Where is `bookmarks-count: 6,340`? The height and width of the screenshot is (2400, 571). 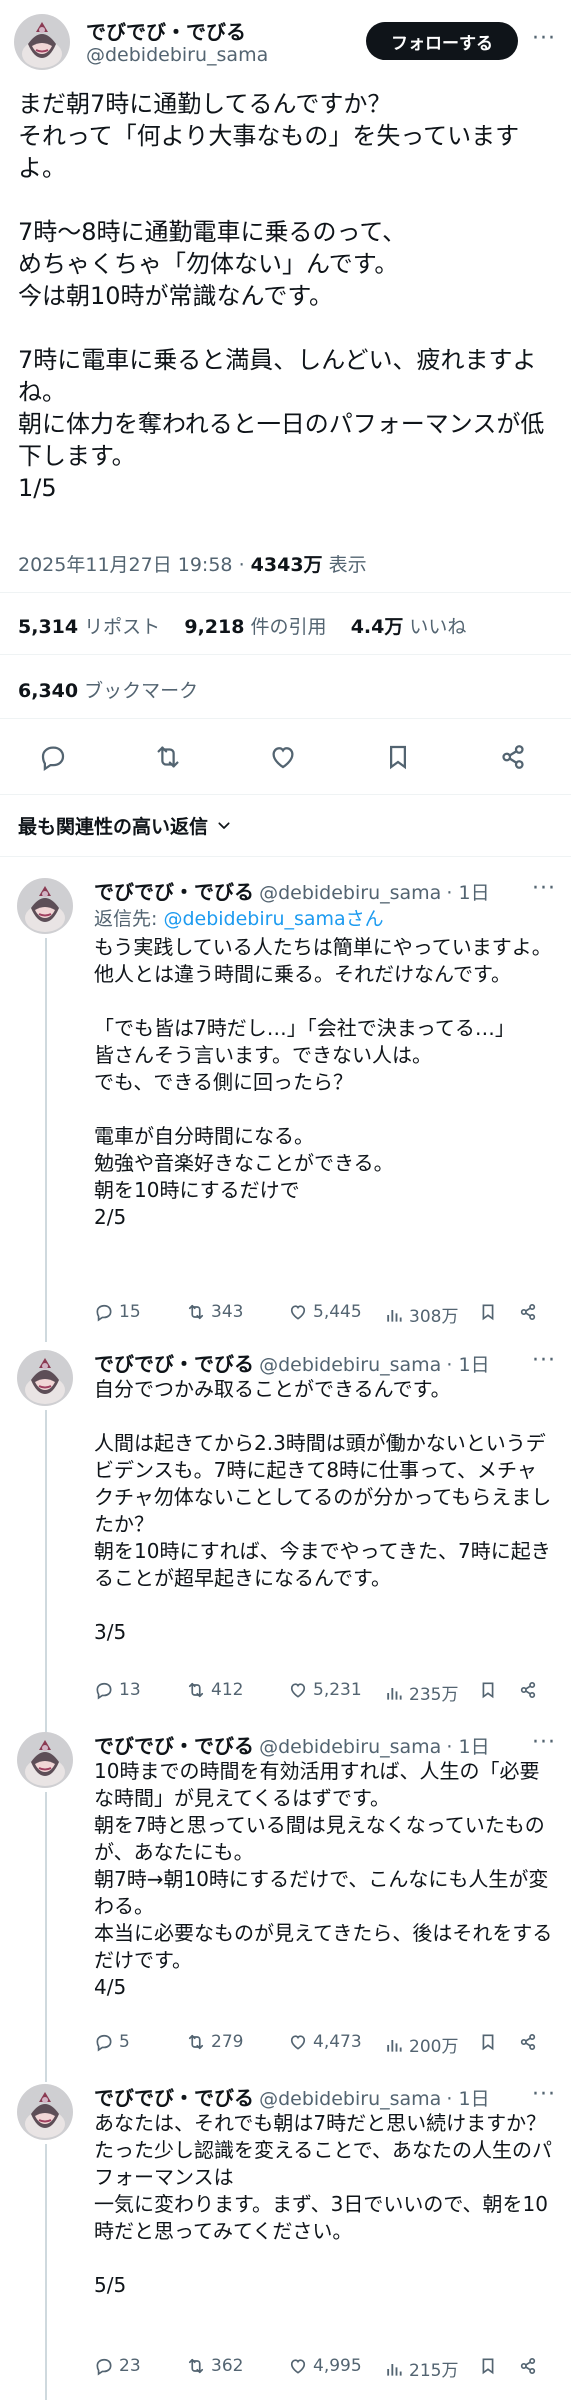
bookmarks-count: 6,340 is located at coordinates (48, 691).